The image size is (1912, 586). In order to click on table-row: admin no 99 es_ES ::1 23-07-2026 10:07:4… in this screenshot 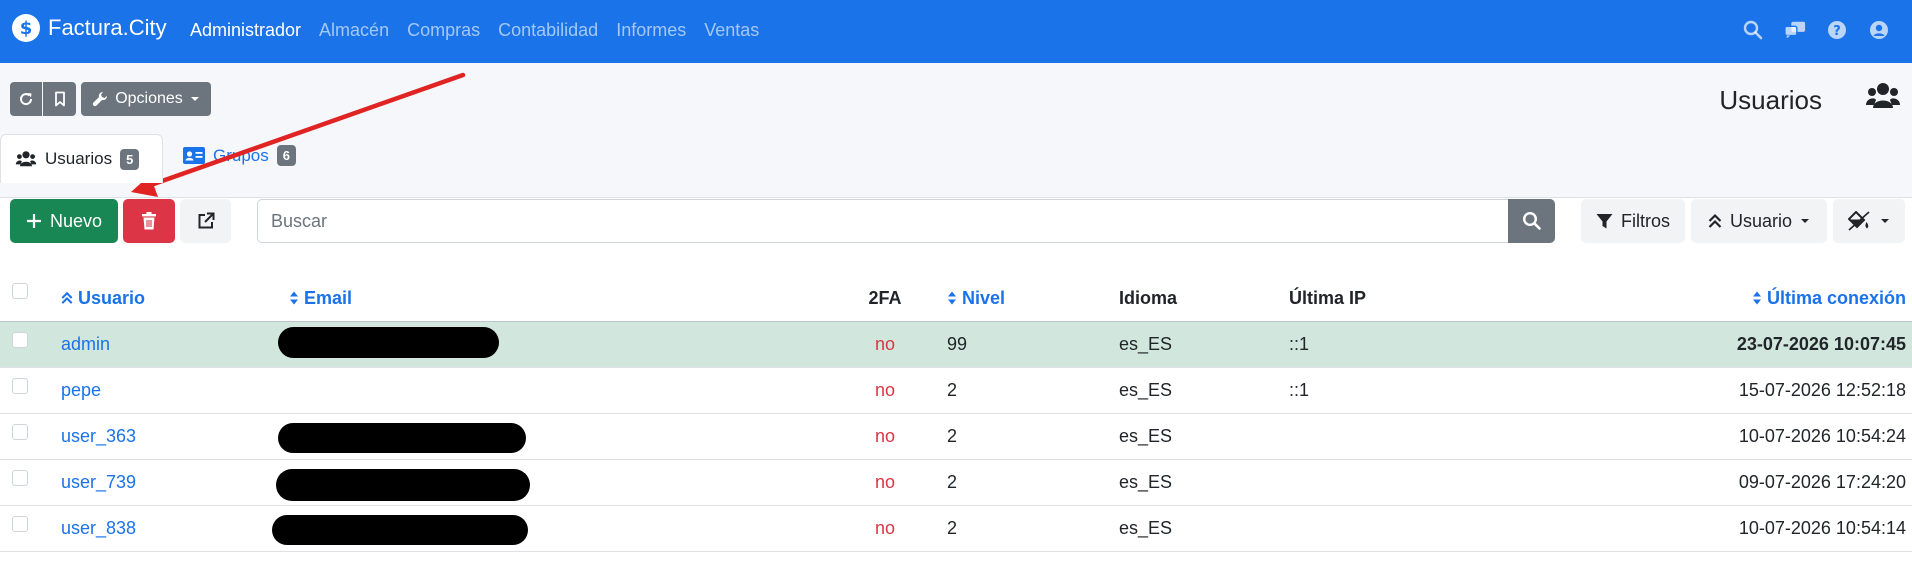, I will do `click(956, 345)`.